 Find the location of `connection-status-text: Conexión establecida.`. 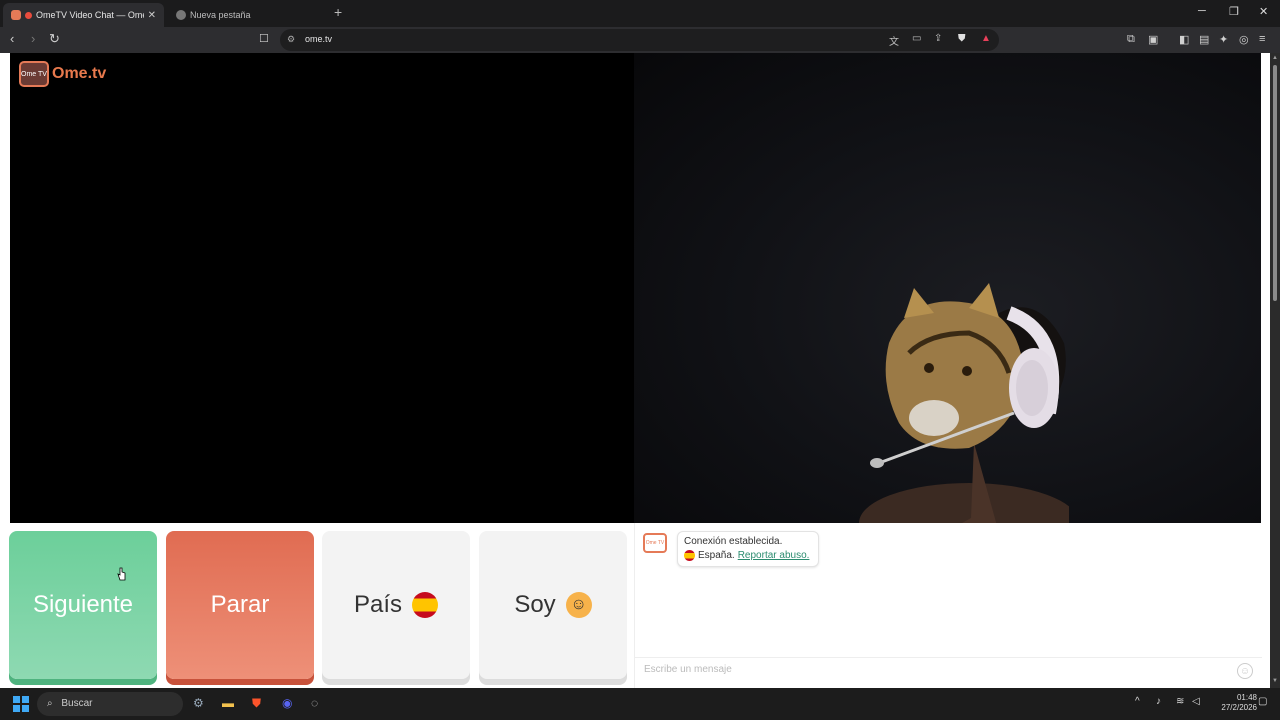

connection-status-text: Conexión establecida. is located at coordinates (733, 541).